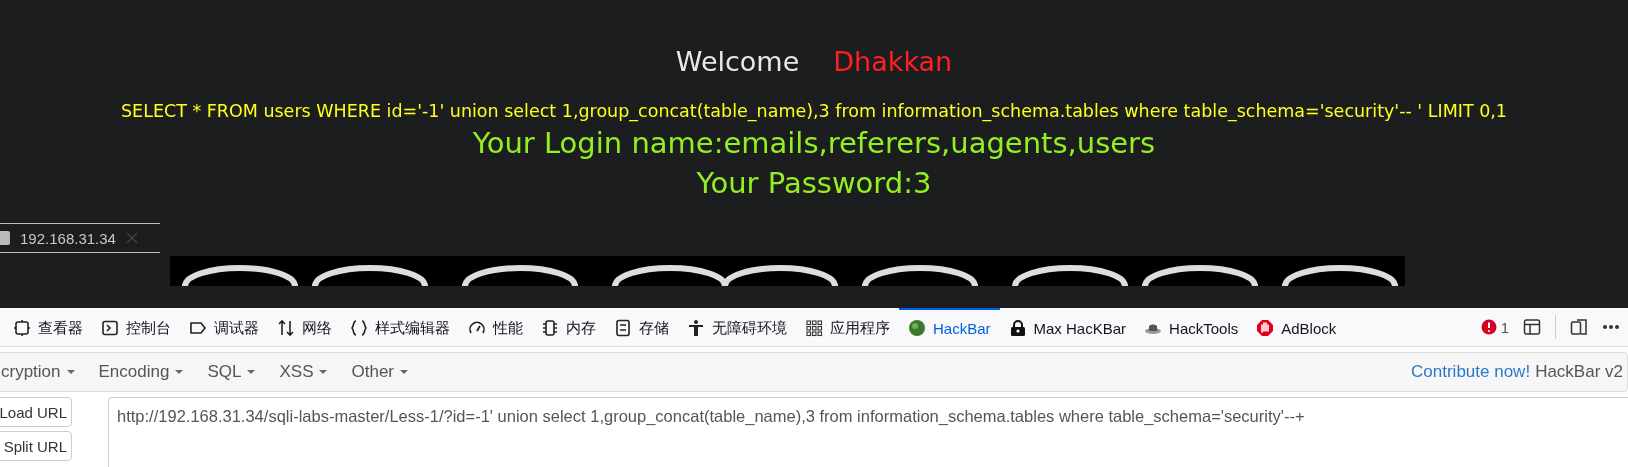 The height and width of the screenshot is (467, 1628). Describe the element at coordinates (400, 327) in the screenshot. I see `devtools-tab: 样式编辑器` at that location.